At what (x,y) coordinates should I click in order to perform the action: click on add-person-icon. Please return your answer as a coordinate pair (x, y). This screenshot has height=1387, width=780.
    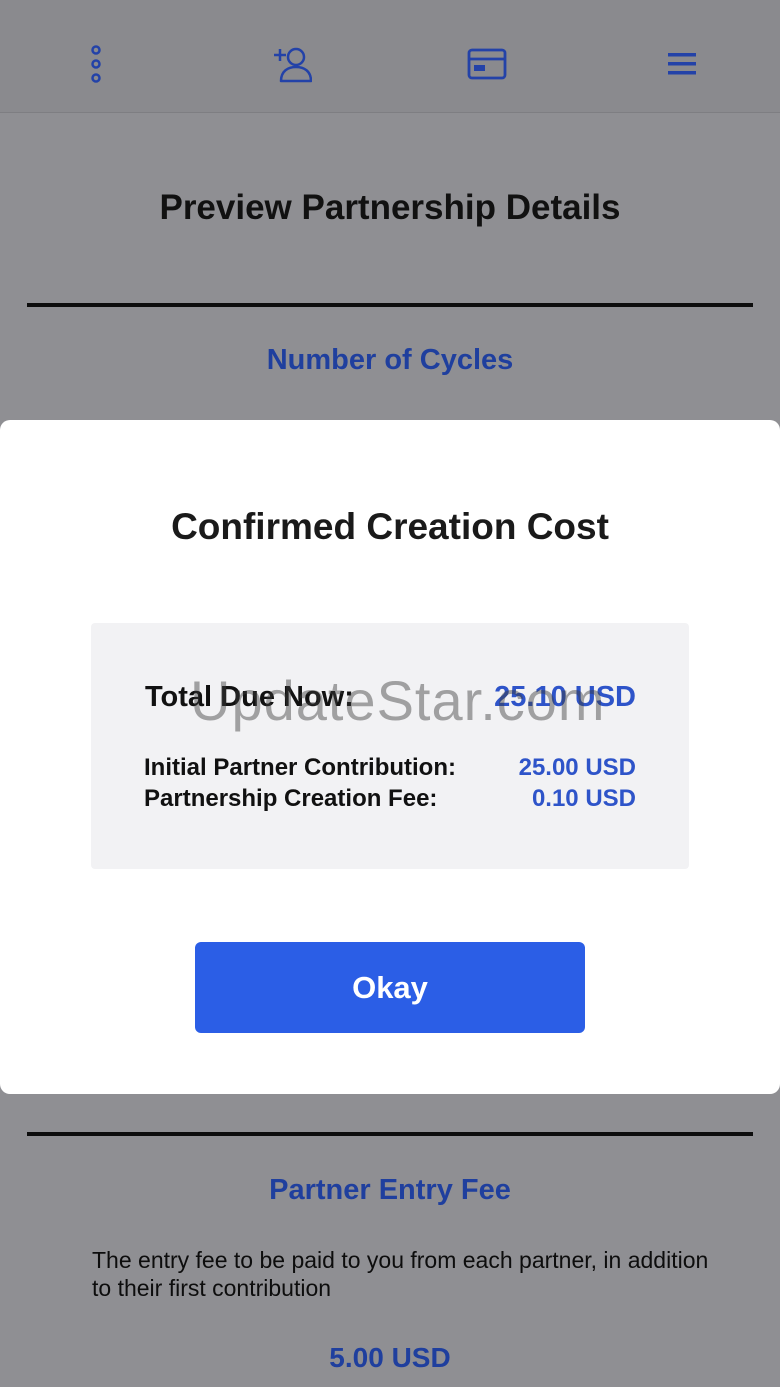
    Looking at the image, I should click on (293, 65).